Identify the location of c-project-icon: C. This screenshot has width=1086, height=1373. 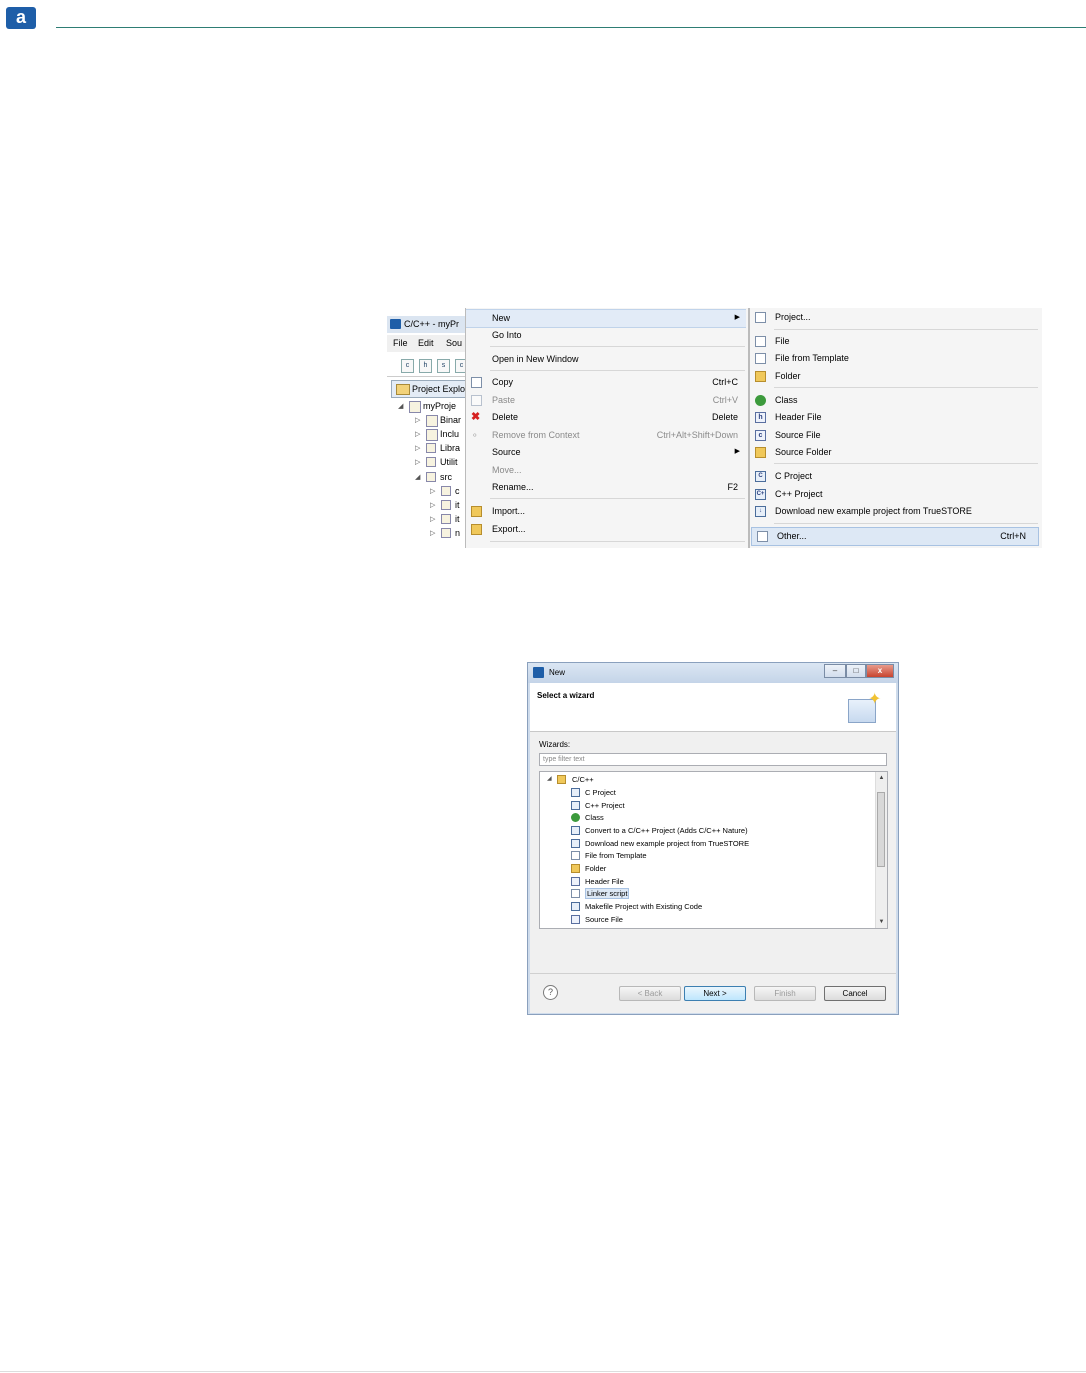
(760, 476).